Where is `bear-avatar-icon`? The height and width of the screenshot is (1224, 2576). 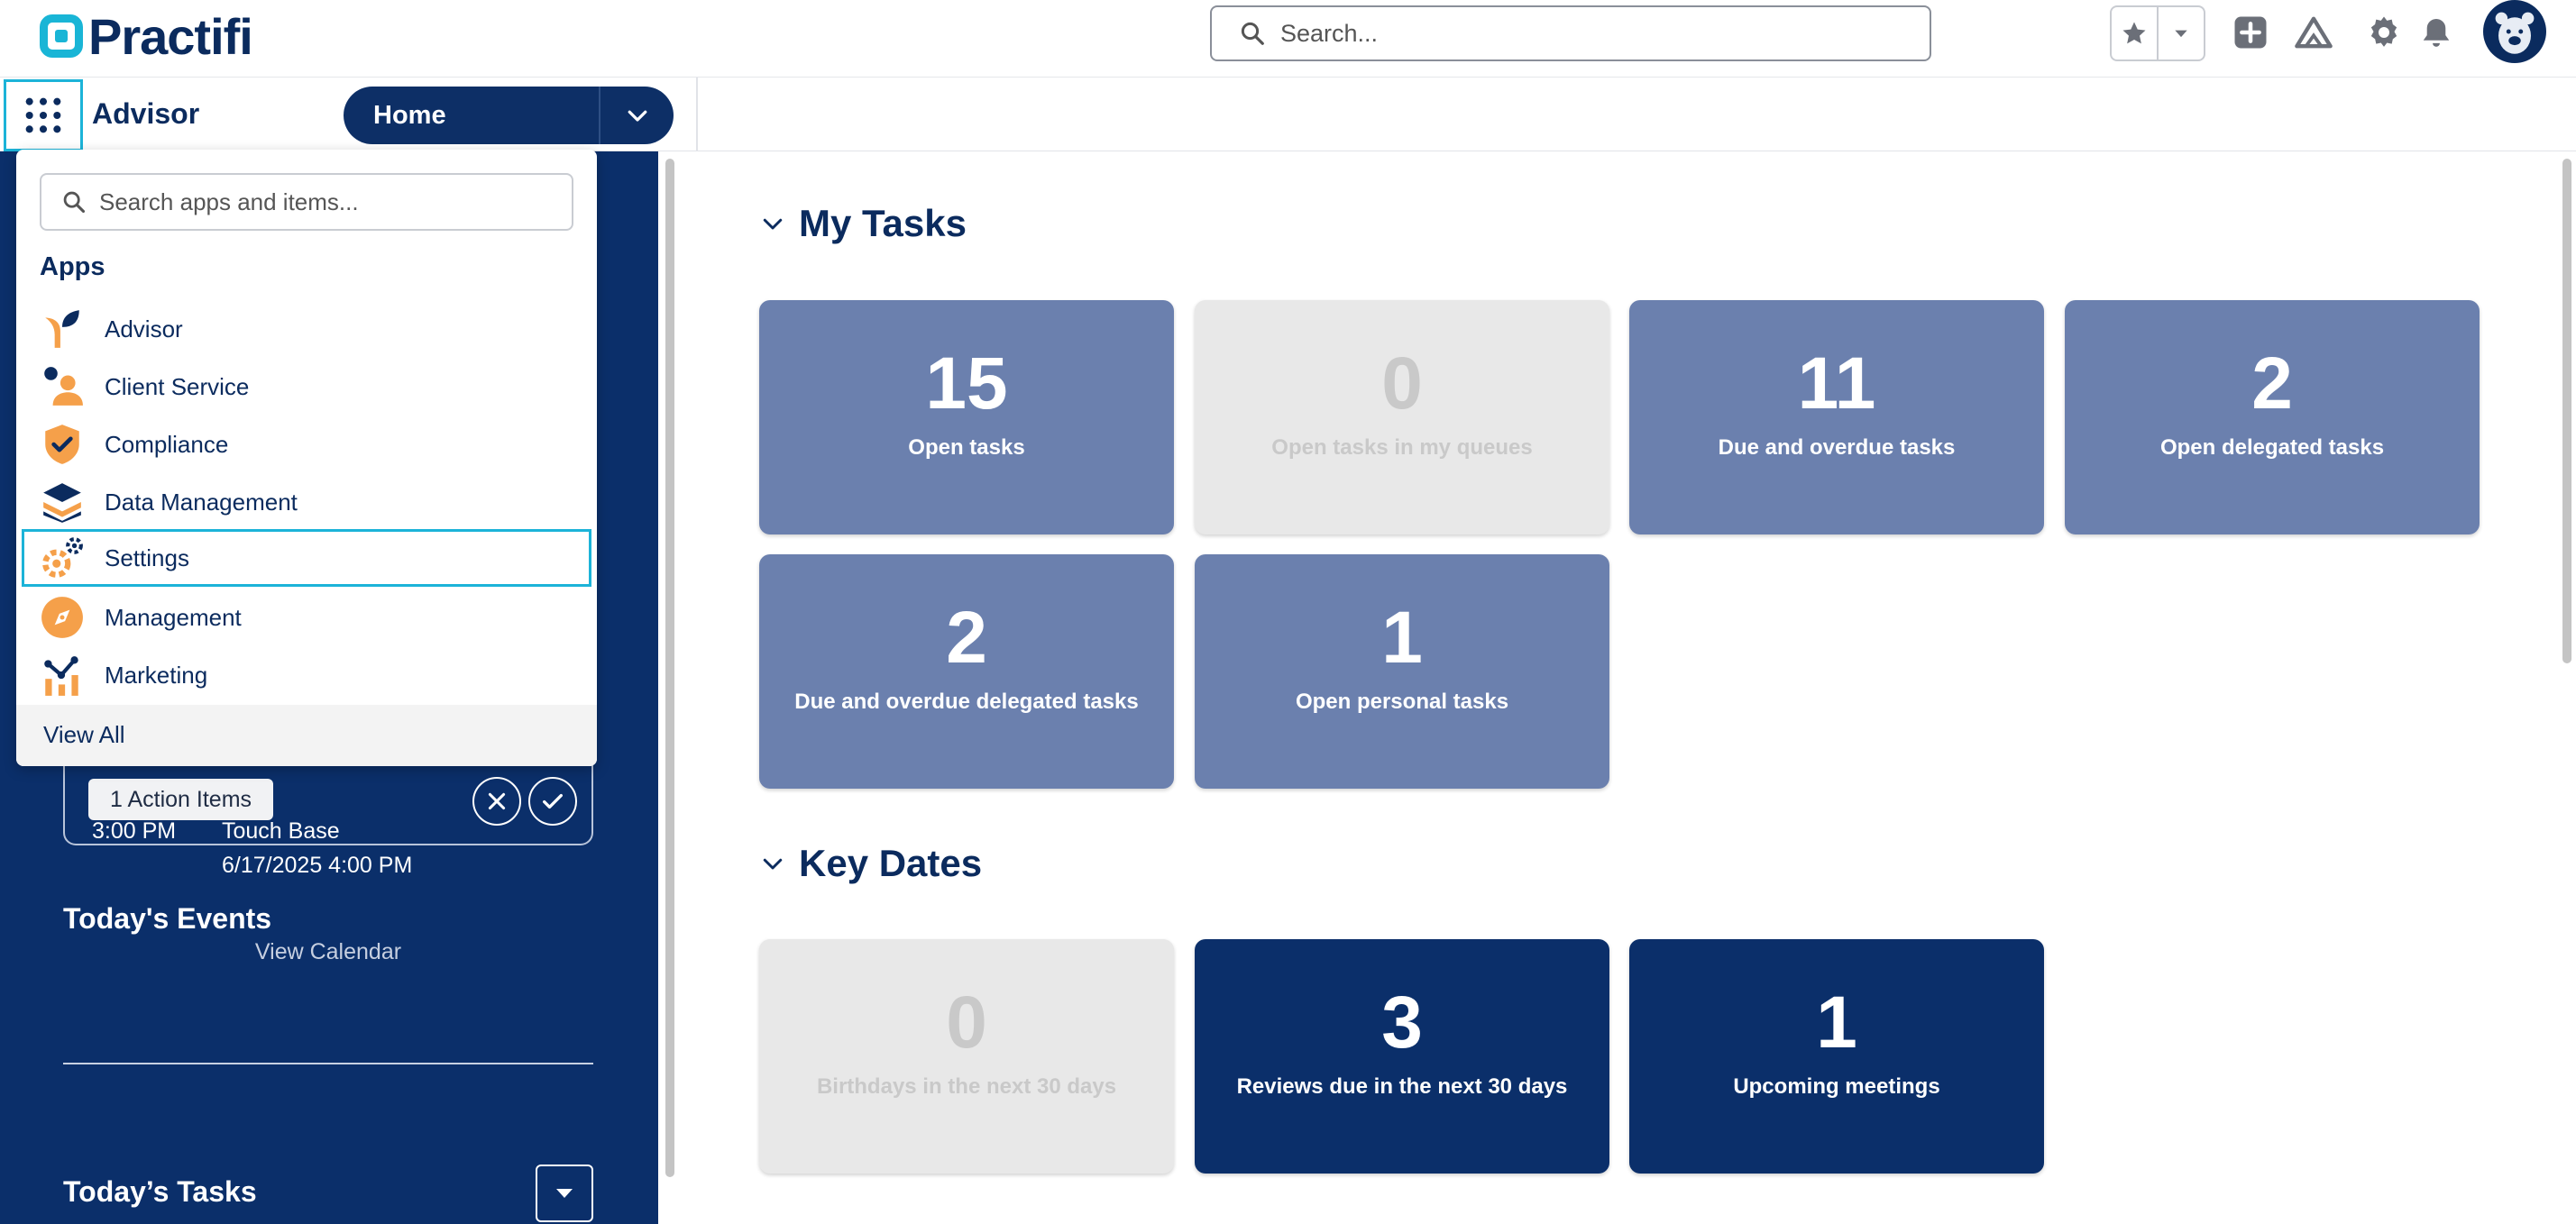
bear-avatar-icon is located at coordinates (2515, 33).